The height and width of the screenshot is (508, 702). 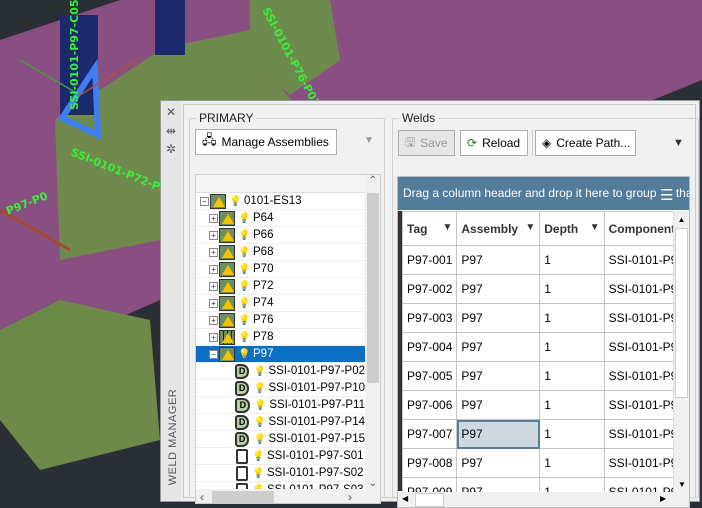 I want to click on tree-node-component: D 💡 SSI-0101-P97-P10, so click(x=280, y=388).